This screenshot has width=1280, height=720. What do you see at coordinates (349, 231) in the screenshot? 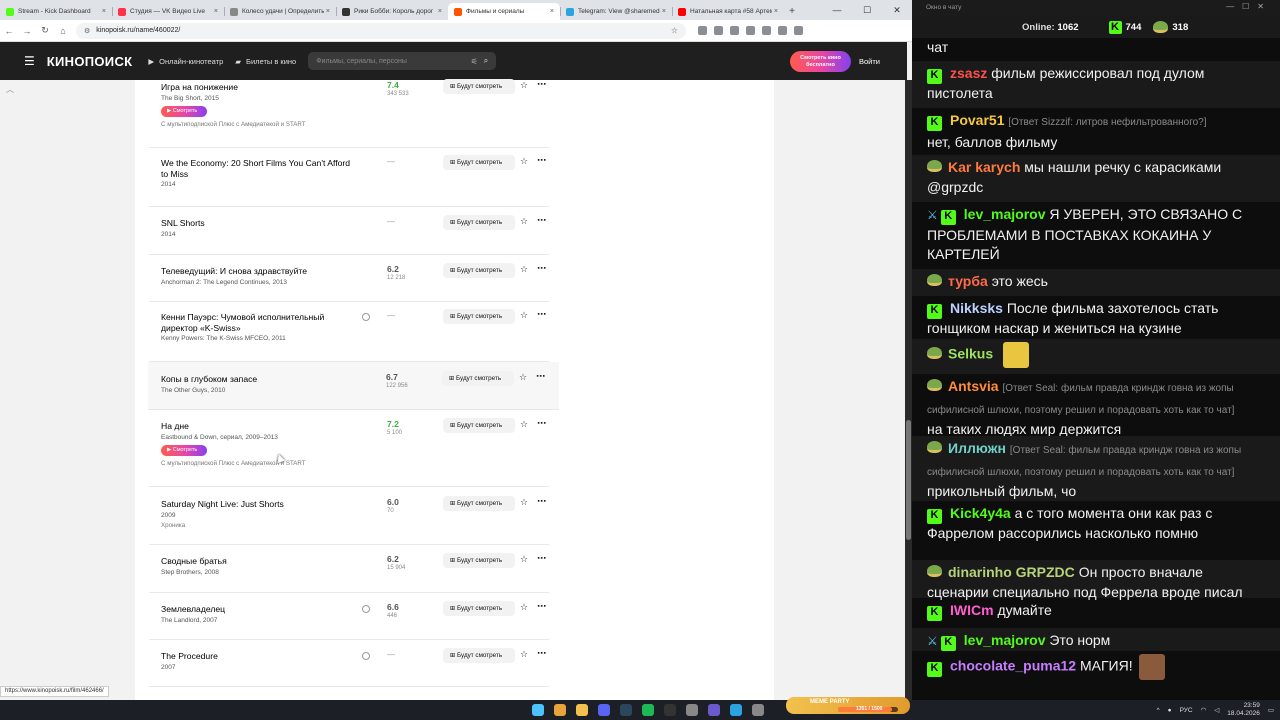
I see `film-row: SNL Shorts 2014 — ⊞ Будут смотреть ☆ ⋯` at bounding box center [349, 231].